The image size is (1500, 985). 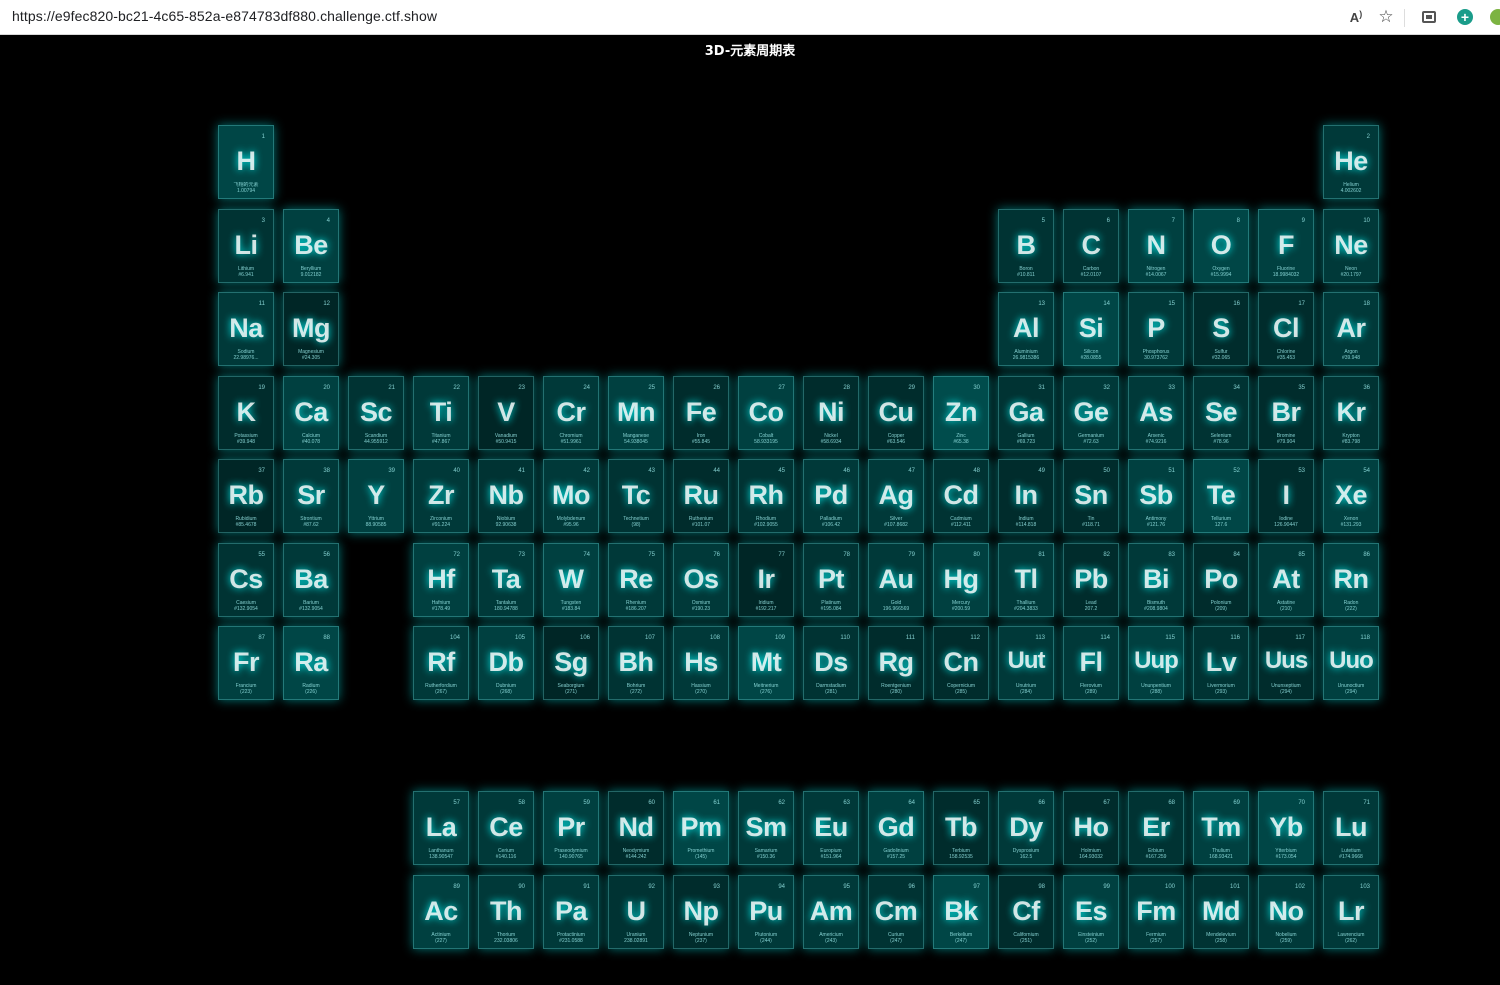 I want to click on element-tile-fl: 114 Fl Flerovium (289), so click(x=1091, y=663).